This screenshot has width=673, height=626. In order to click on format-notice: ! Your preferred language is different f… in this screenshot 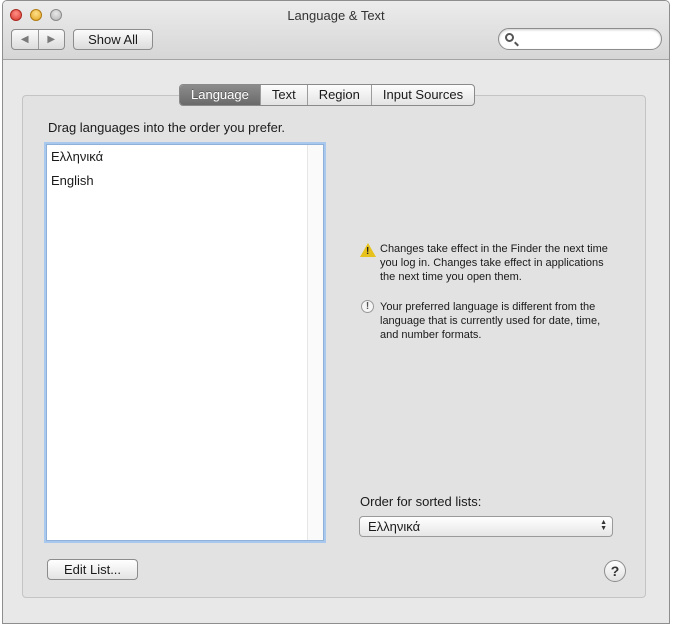, I will do `click(485, 321)`.